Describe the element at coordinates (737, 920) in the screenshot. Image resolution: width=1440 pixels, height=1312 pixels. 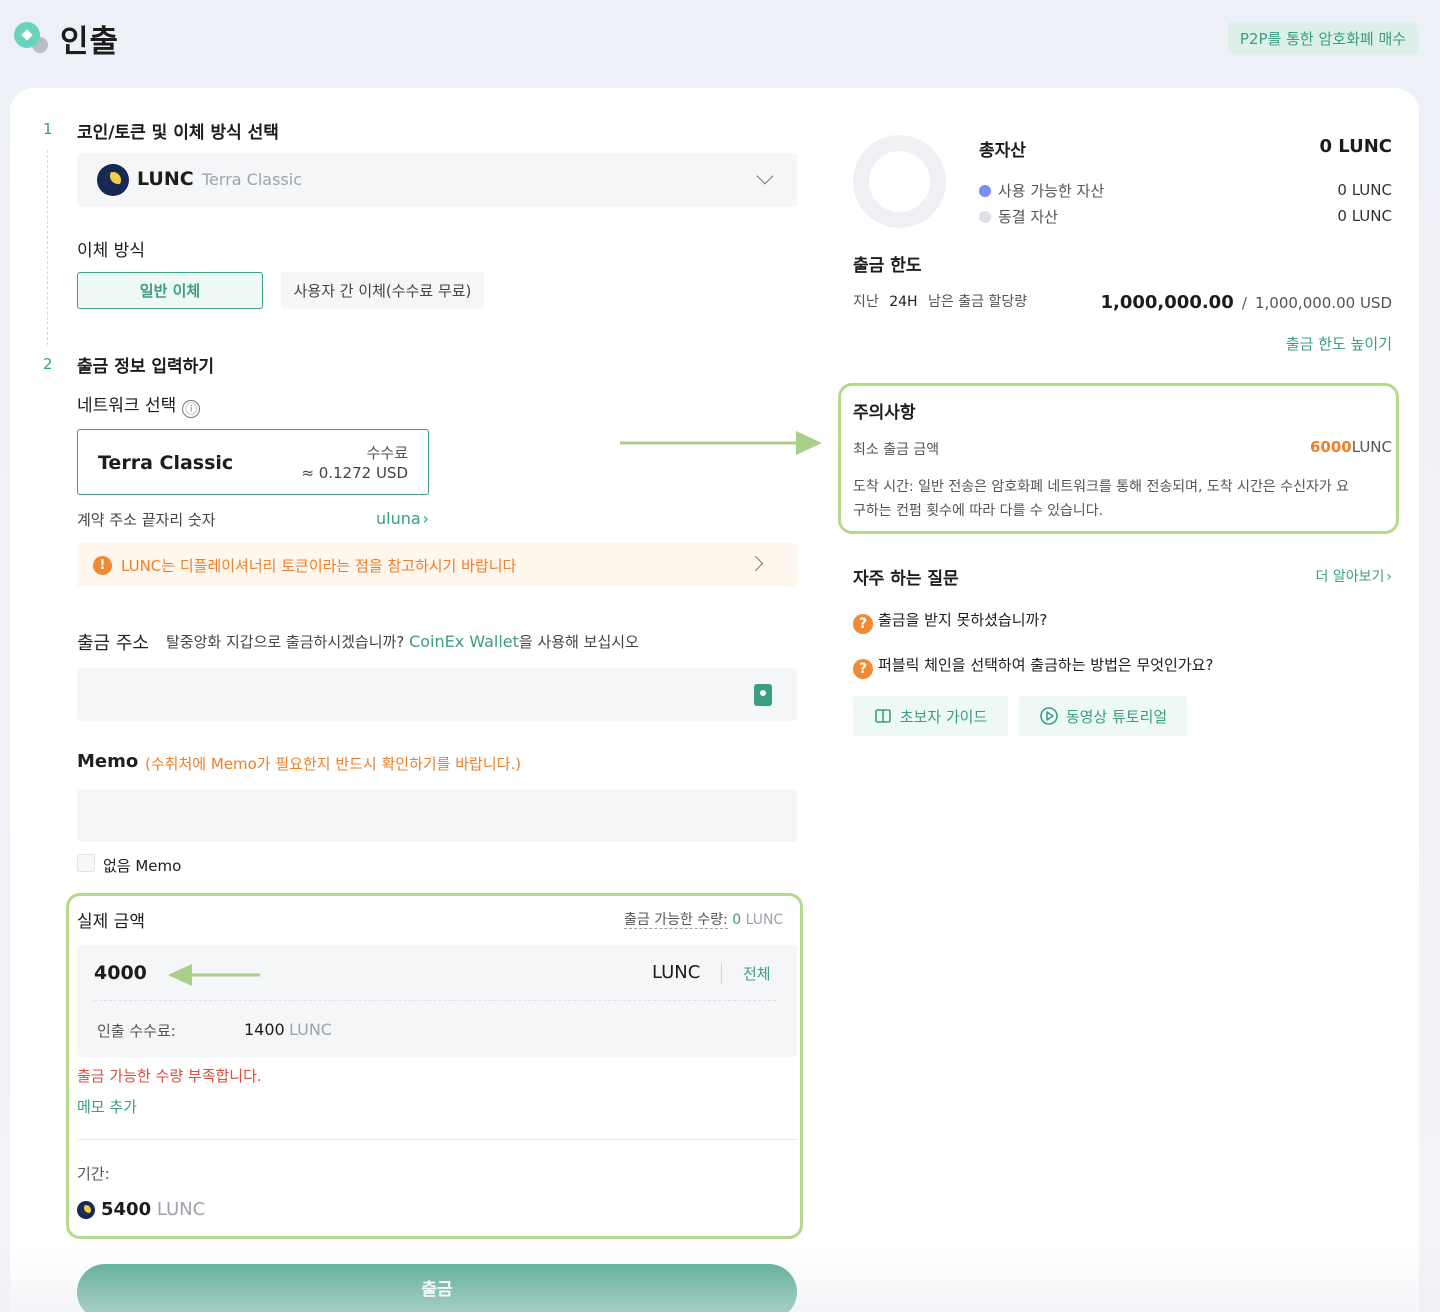
I see `available-value: 0` at that location.